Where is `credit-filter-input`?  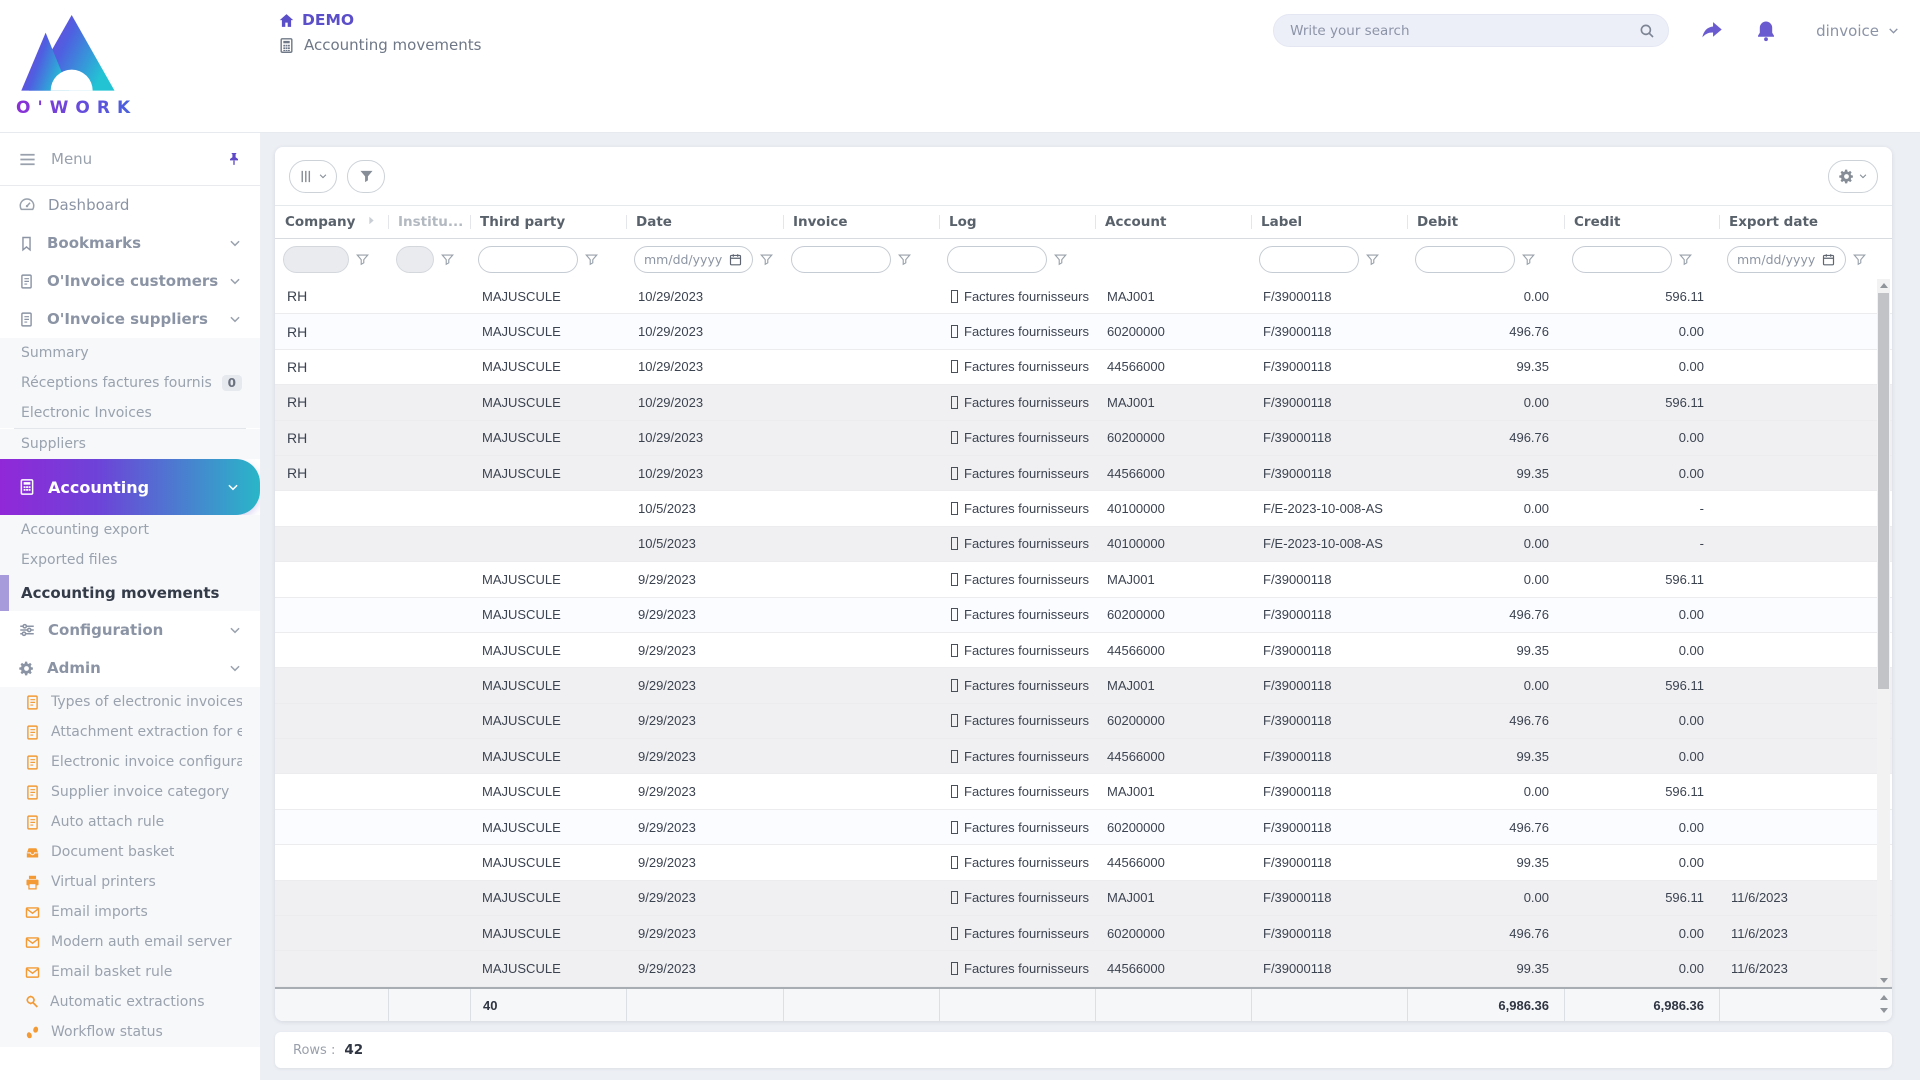 credit-filter-input is located at coordinates (1622, 259).